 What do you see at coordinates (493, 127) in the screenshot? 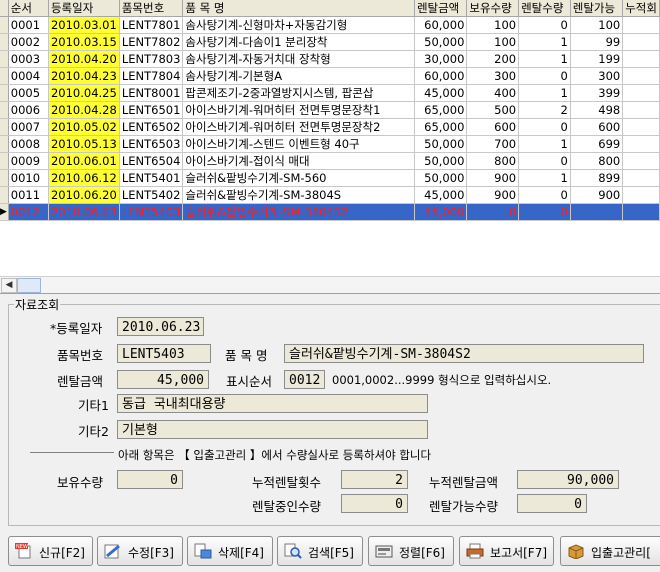
I see `table-cell: 600` at bounding box center [493, 127].